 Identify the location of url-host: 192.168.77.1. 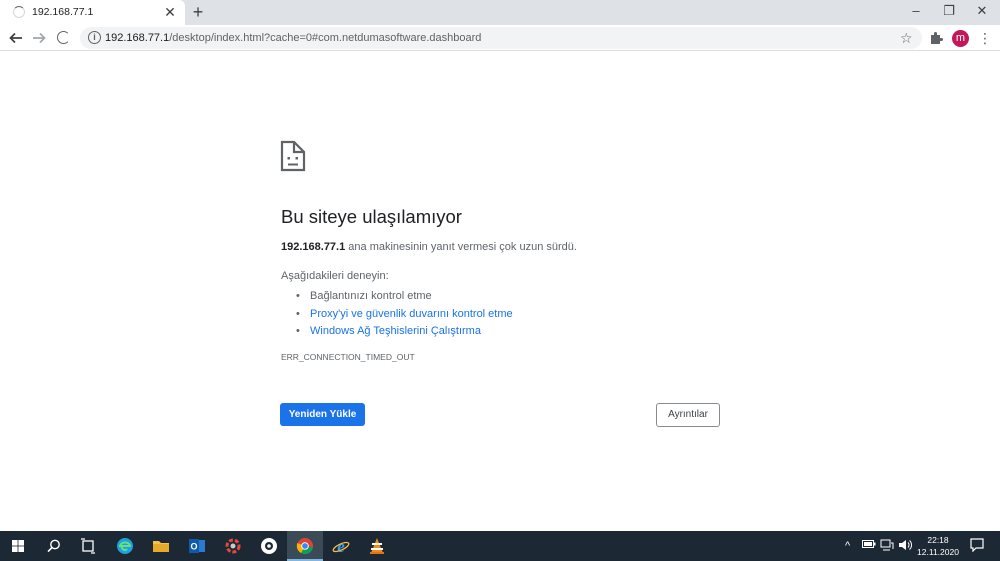
(137, 38).